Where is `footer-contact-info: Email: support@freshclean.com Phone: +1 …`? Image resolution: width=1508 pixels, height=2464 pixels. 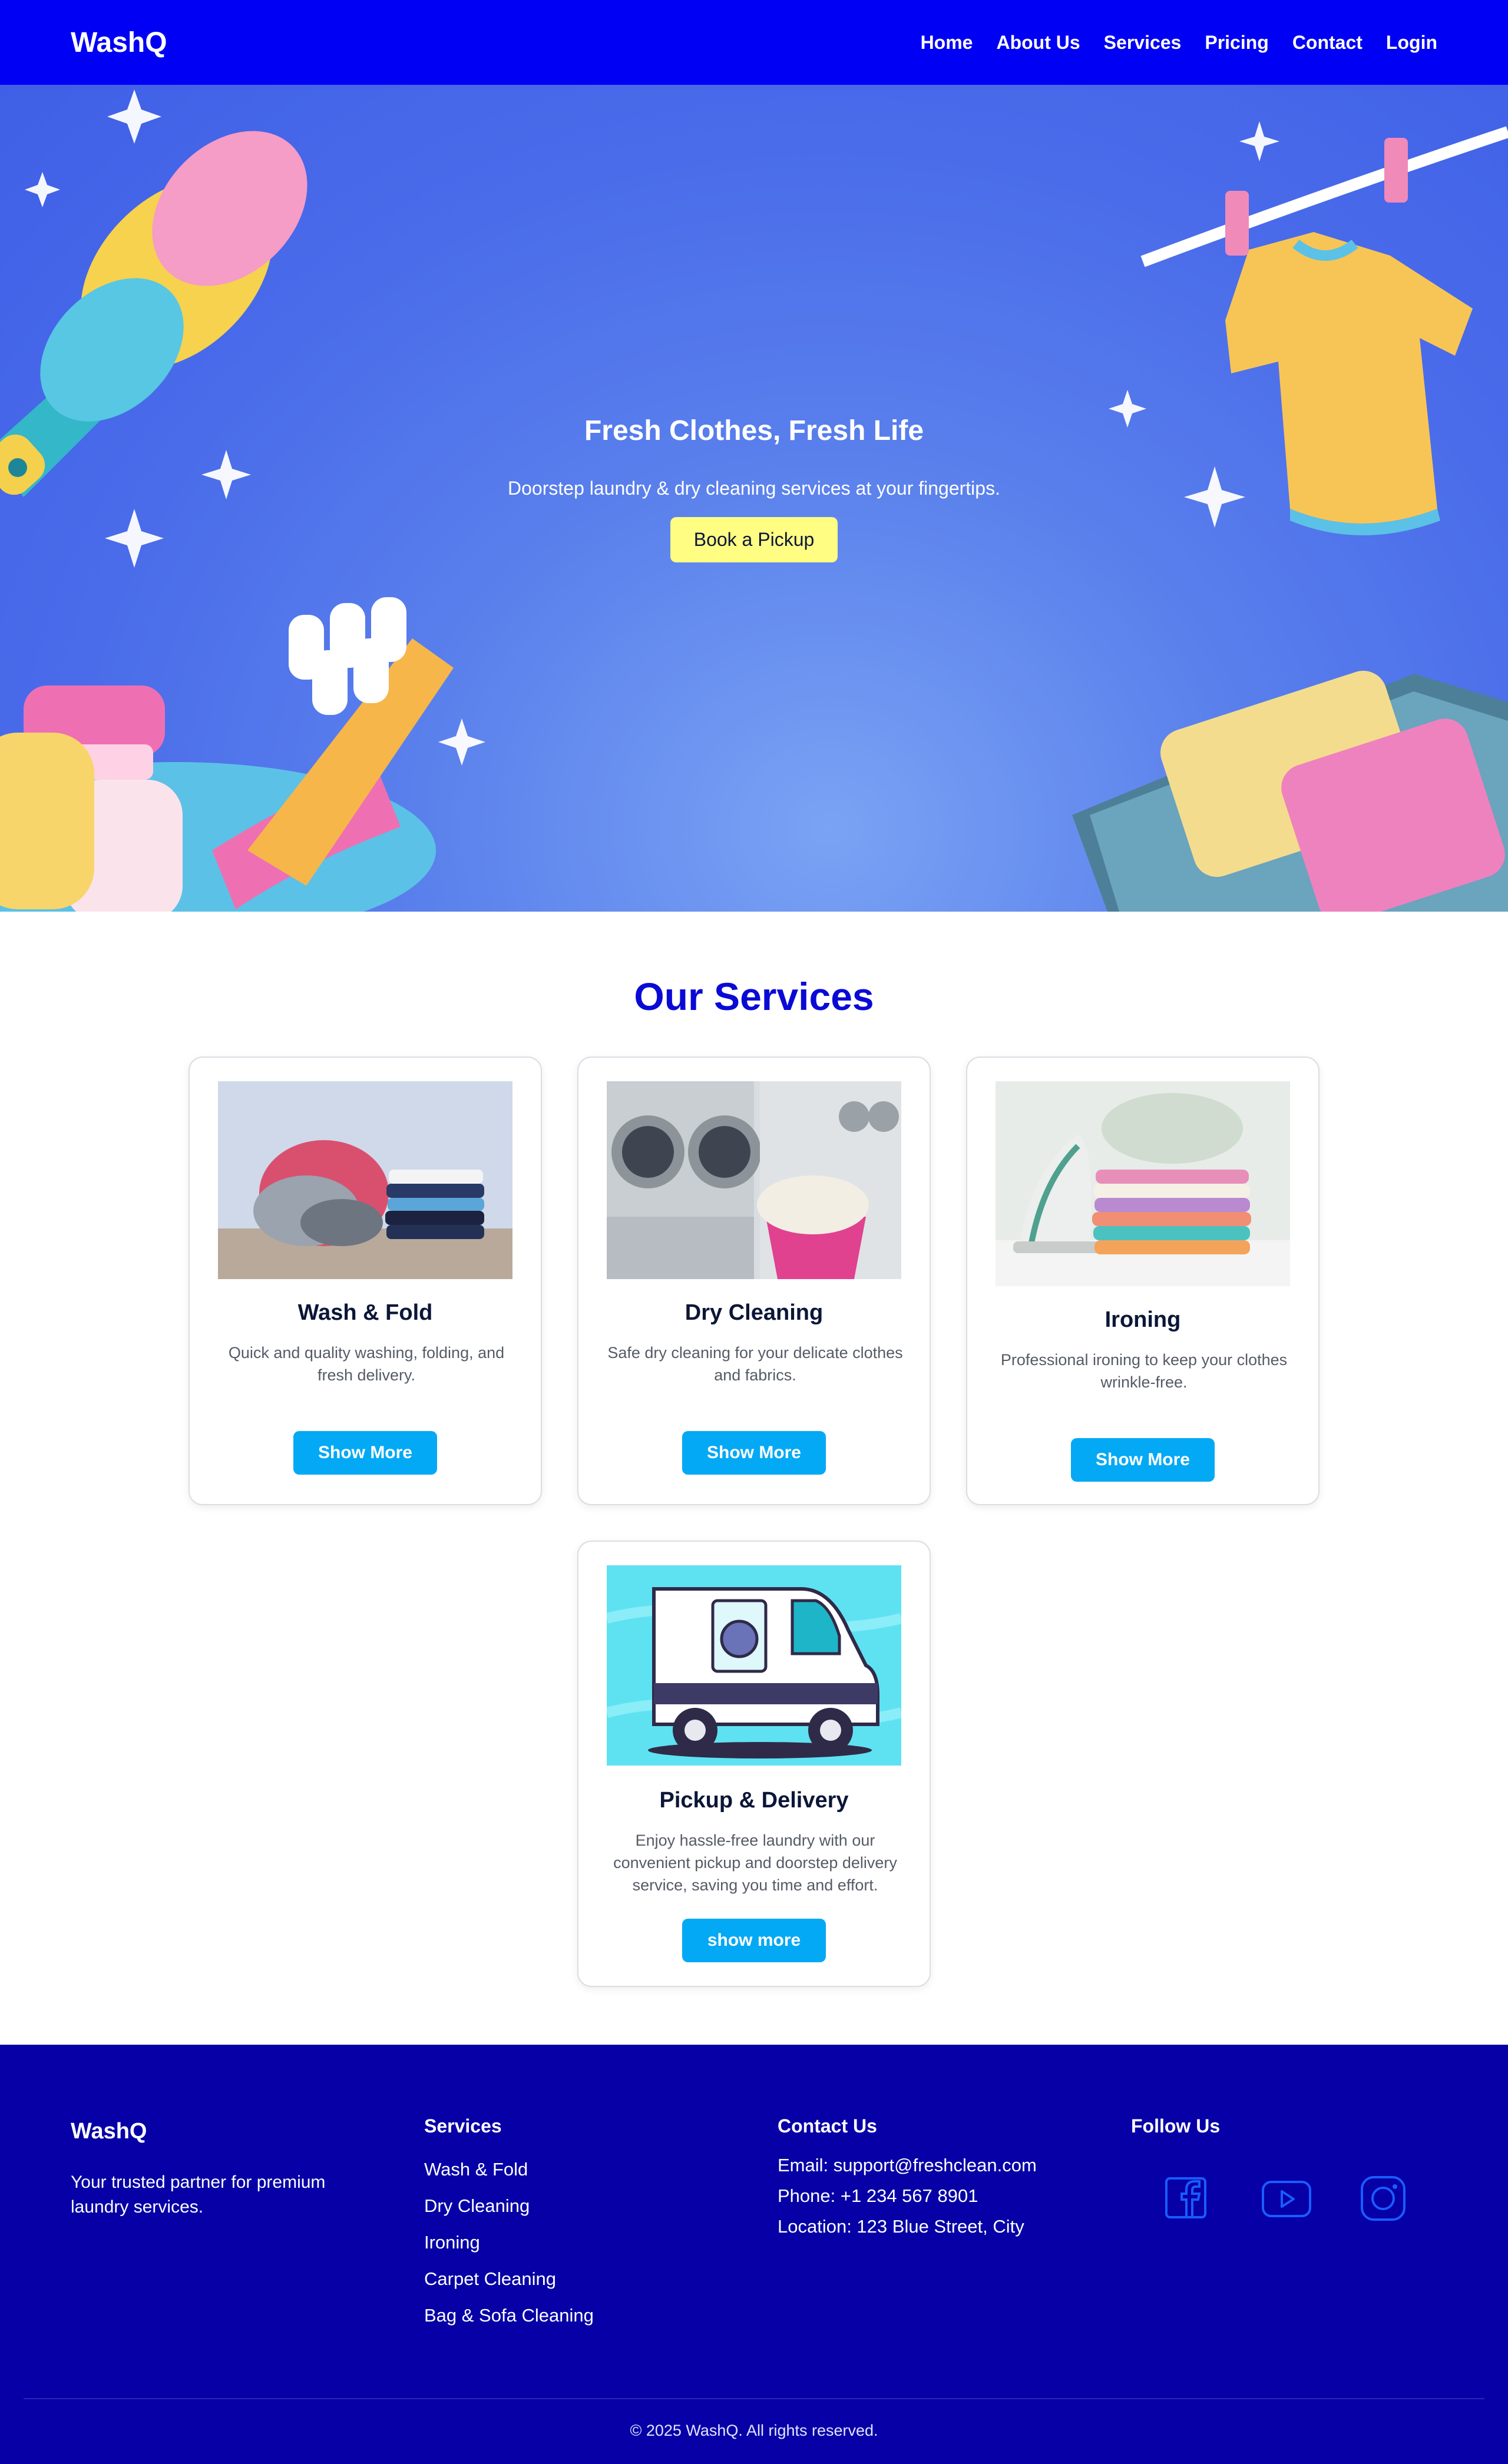 footer-contact-info: Email: support@freshclean.com Phone: +1 … is located at coordinates (908, 2196).